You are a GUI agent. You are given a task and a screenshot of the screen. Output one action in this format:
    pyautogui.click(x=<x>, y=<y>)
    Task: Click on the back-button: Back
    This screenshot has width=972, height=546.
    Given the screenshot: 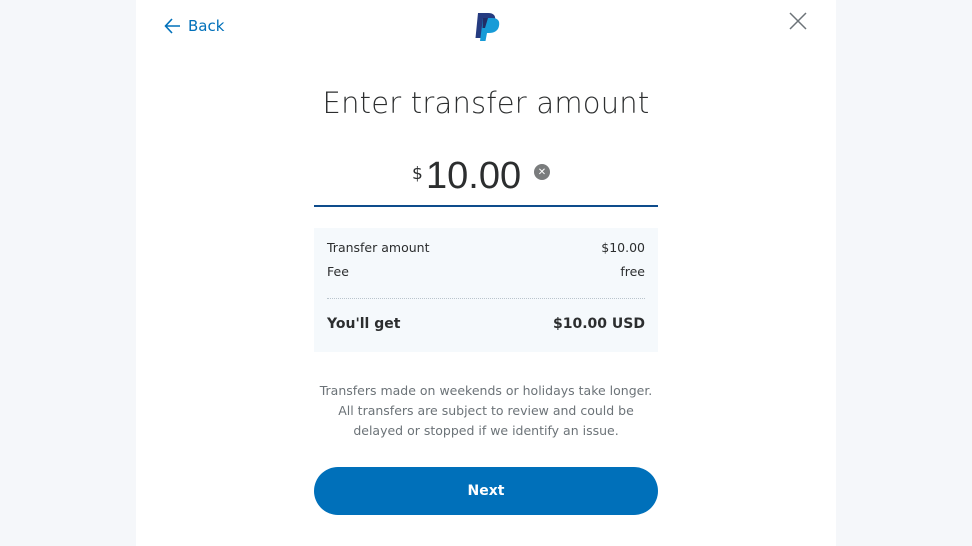 What is the action you would take?
    pyautogui.click(x=194, y=26)
    